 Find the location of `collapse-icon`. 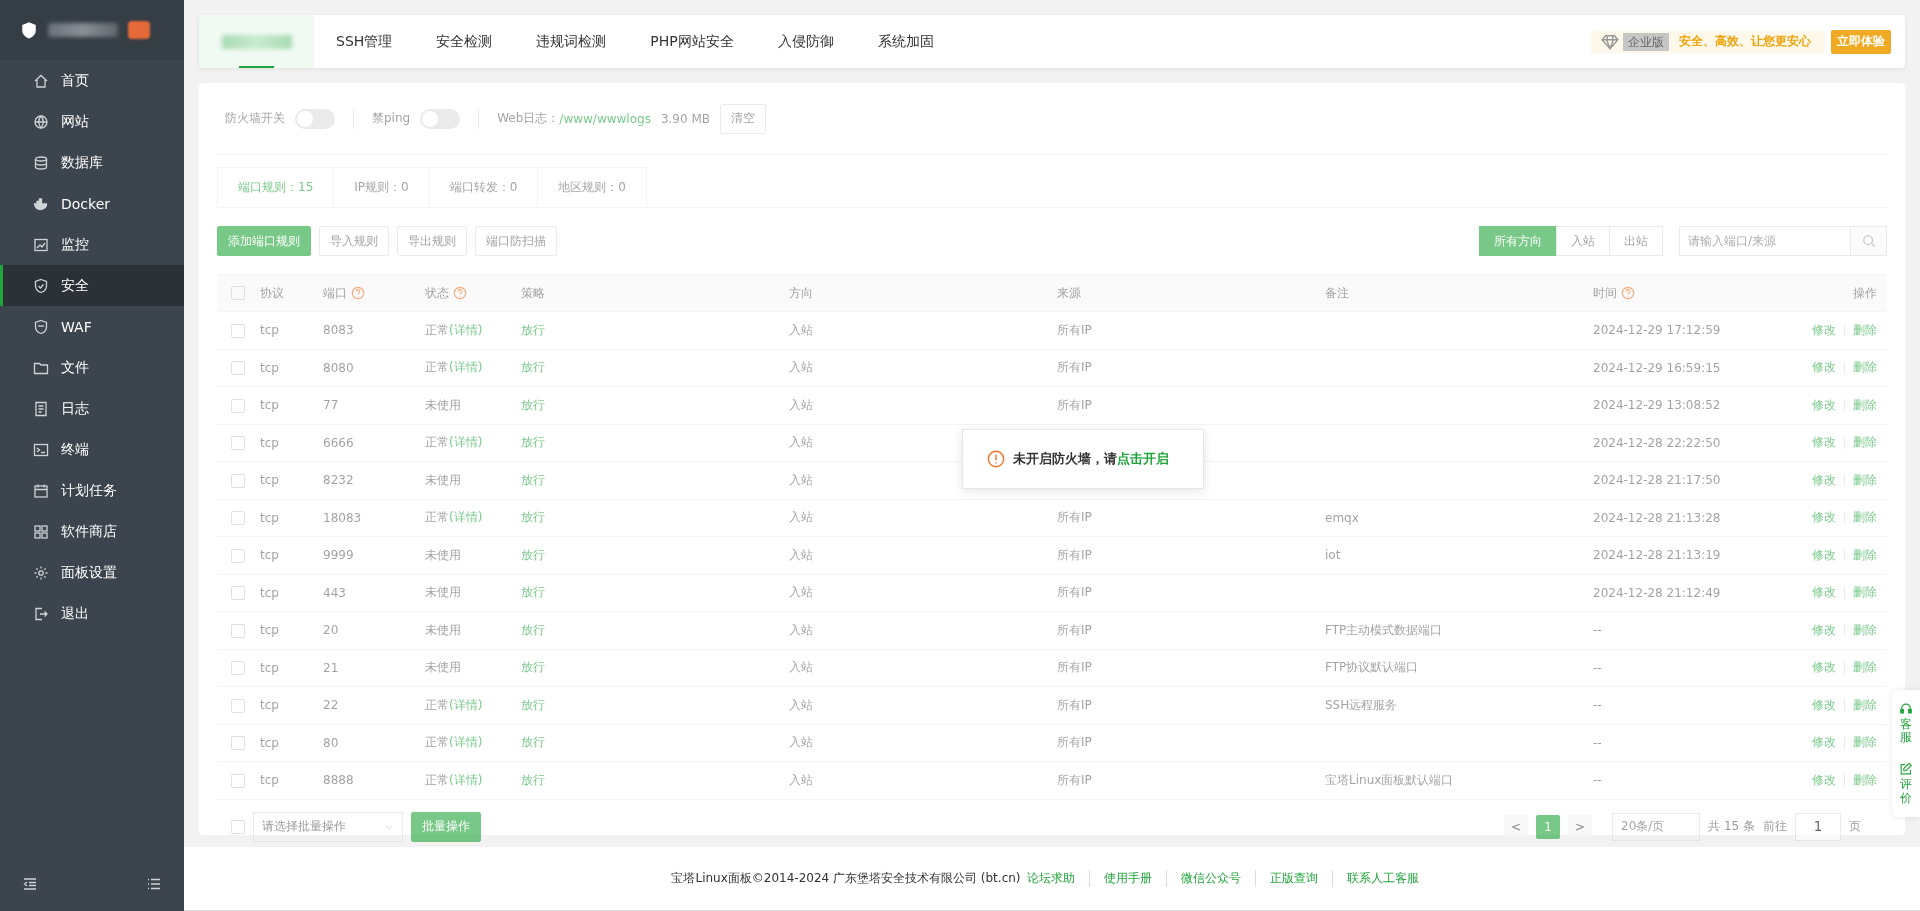

collapse-icon is located at coordinates (30, 884).